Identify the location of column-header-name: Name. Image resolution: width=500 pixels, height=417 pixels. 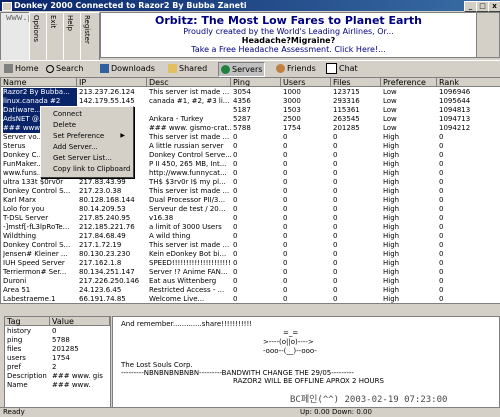
(39, 82).